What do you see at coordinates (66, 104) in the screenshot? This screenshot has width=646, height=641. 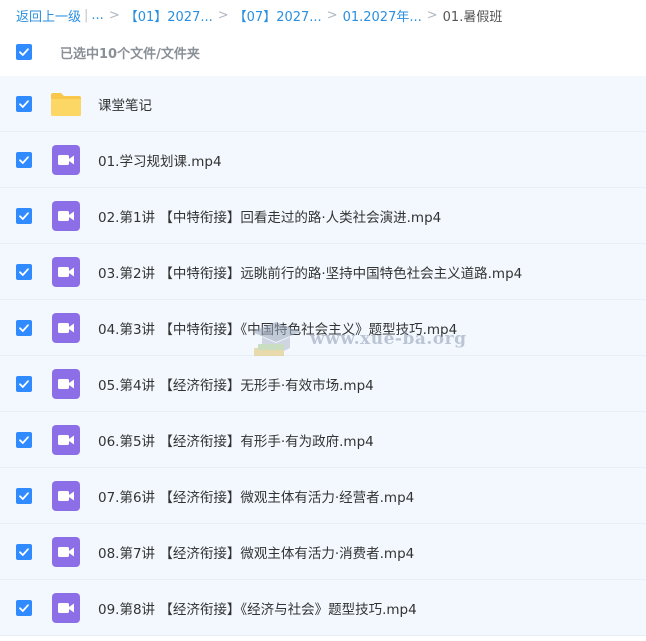 I see `folder-icon` at bounding box center [66, 104].